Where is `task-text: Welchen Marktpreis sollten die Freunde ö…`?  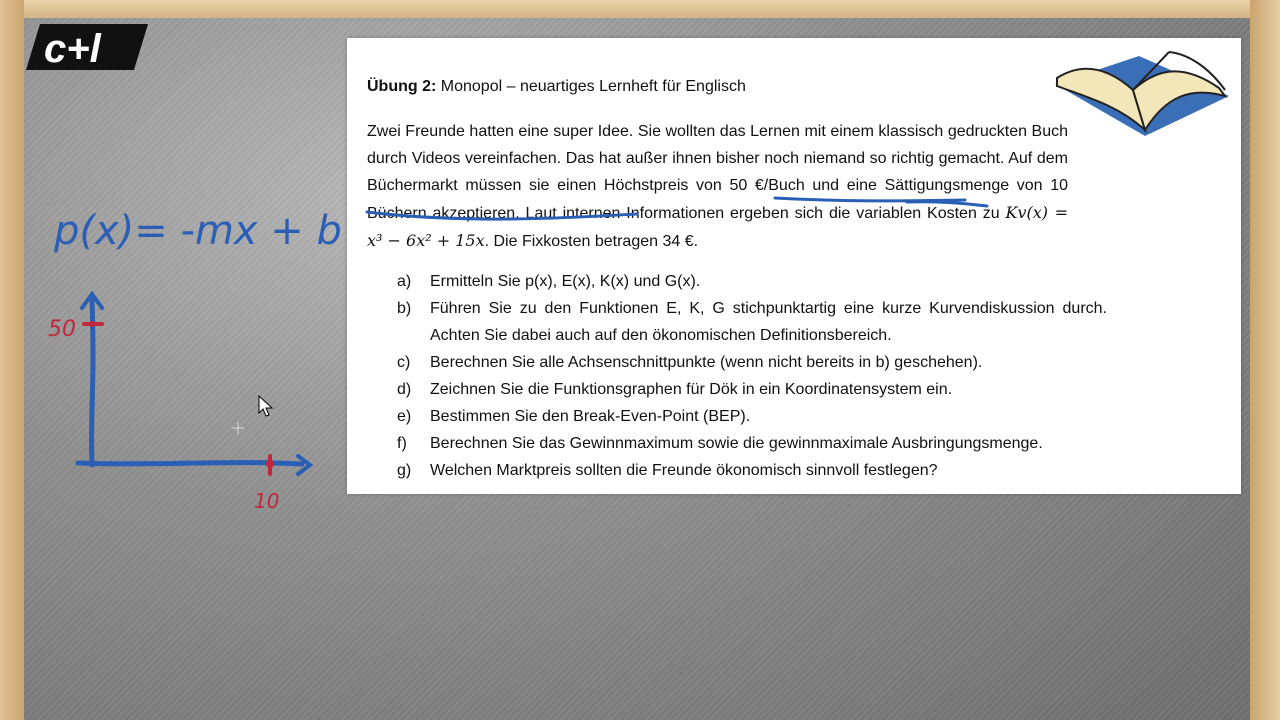 task-text: Welchen Marktpreis sollten die Freunde ö… is located at coordinates (684, 470).